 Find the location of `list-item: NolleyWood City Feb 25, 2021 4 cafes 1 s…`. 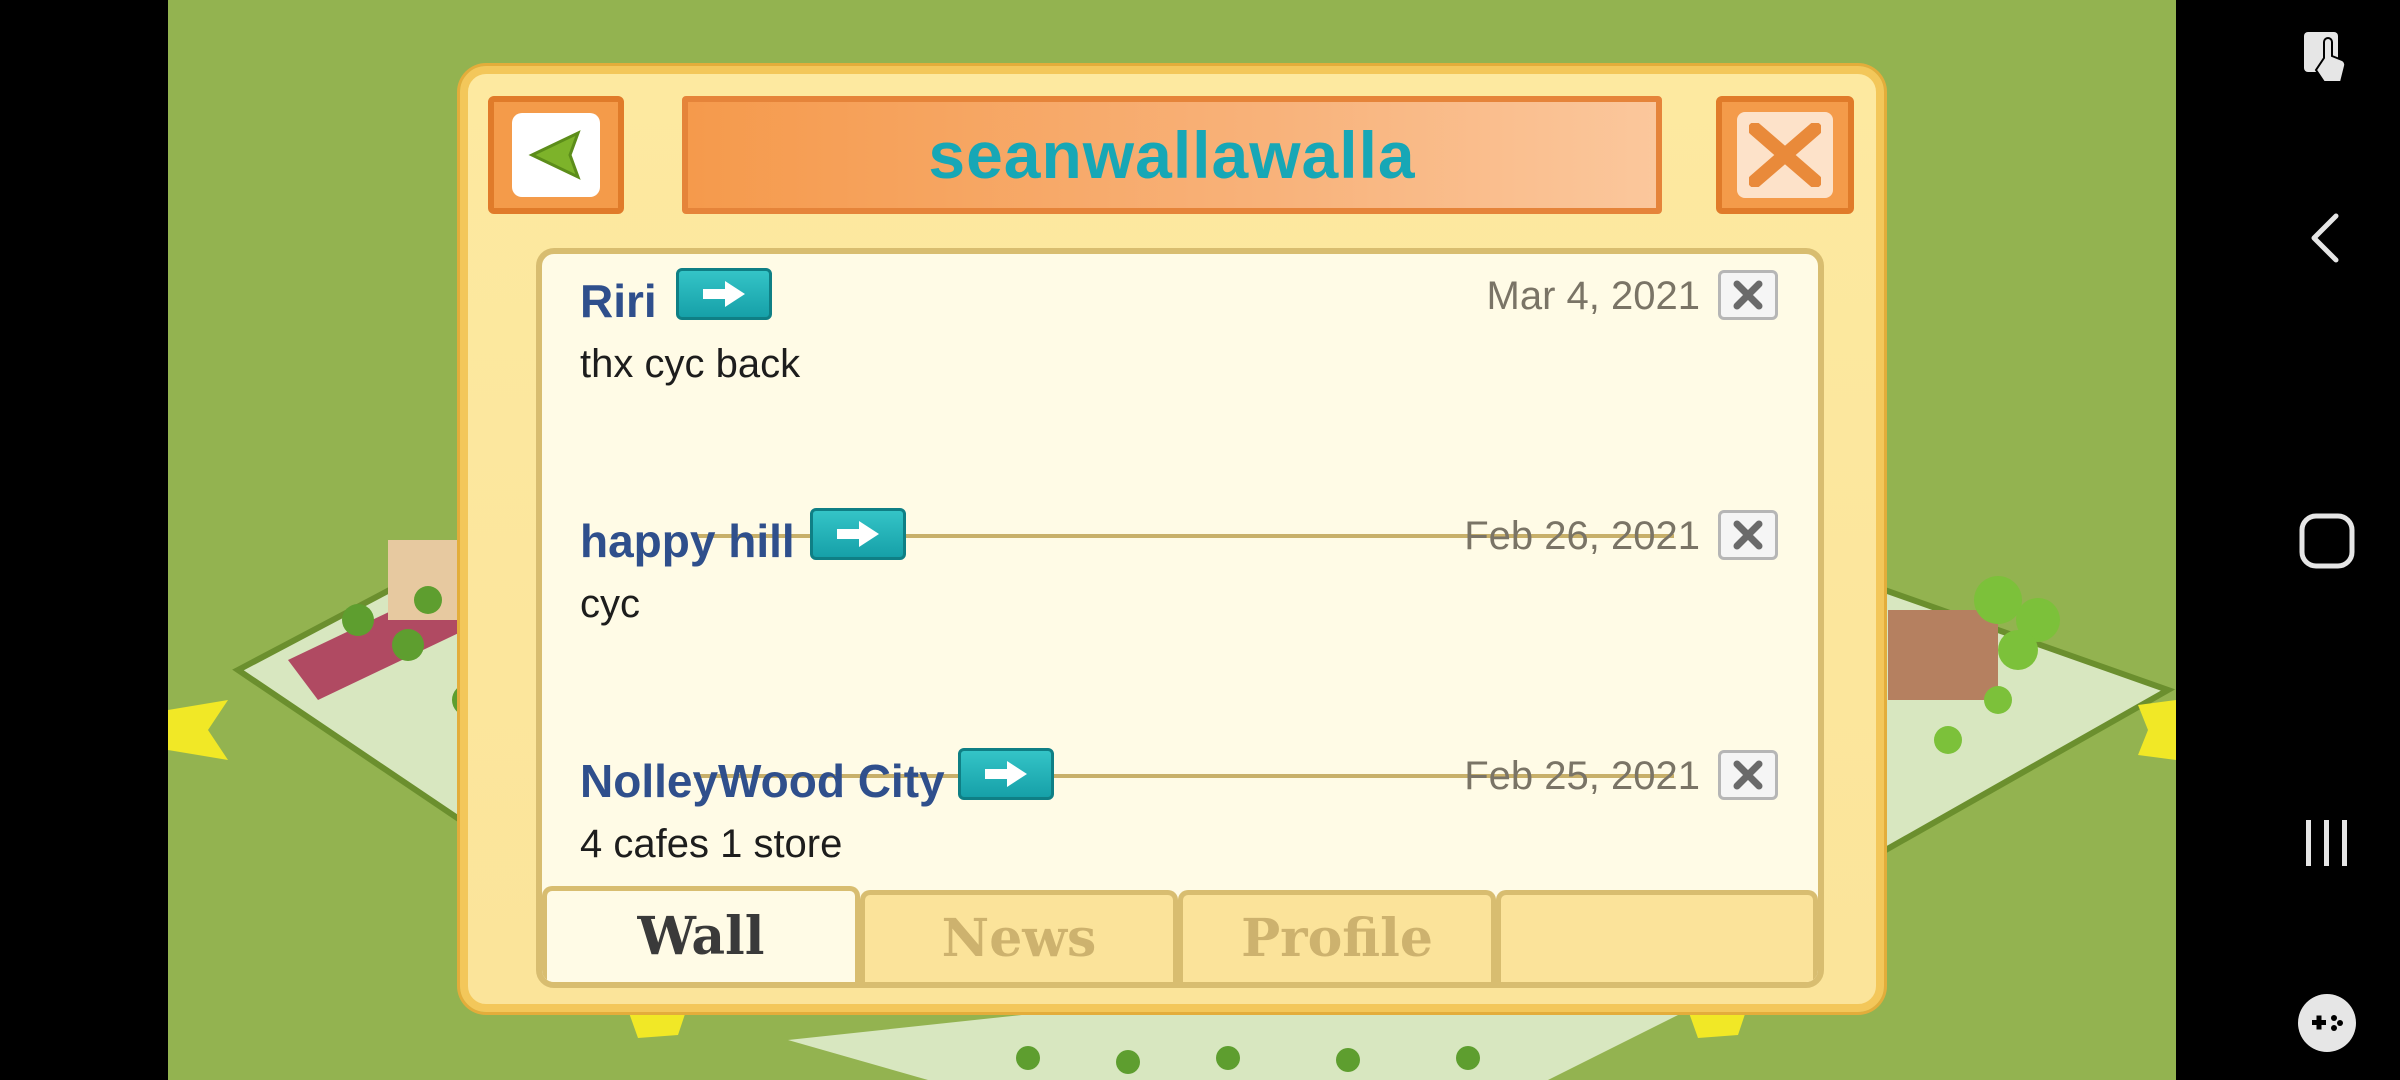

list-item: NolleyWood City Feb 25, 2021 4 cafes 1 s… is located at coordinates (1185, 811).